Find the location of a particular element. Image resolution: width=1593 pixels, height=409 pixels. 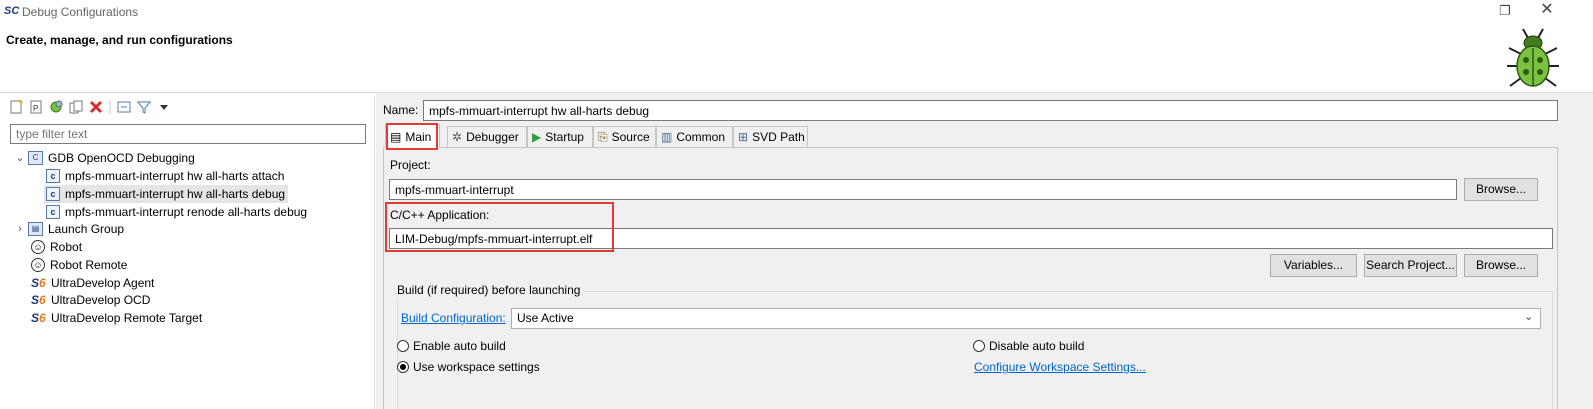

common-tab-icon: ▥ is located at coordinates (667, 137).